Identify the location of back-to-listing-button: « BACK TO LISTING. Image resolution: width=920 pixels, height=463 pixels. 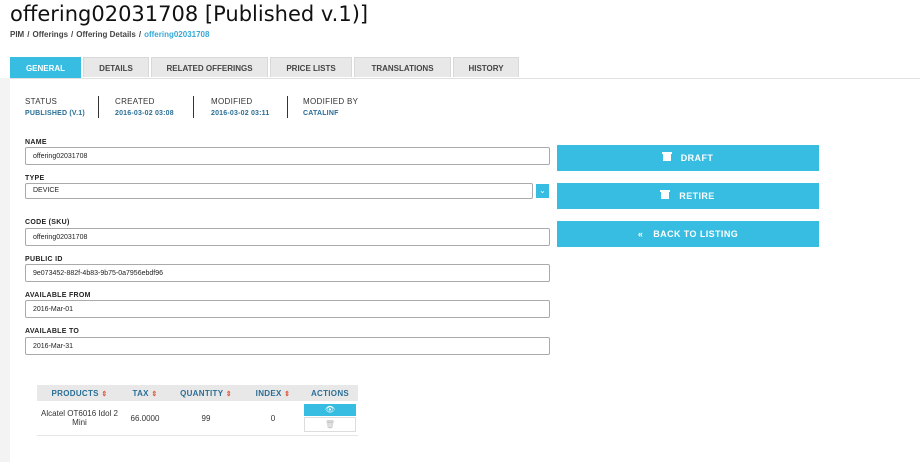
(688, 234).